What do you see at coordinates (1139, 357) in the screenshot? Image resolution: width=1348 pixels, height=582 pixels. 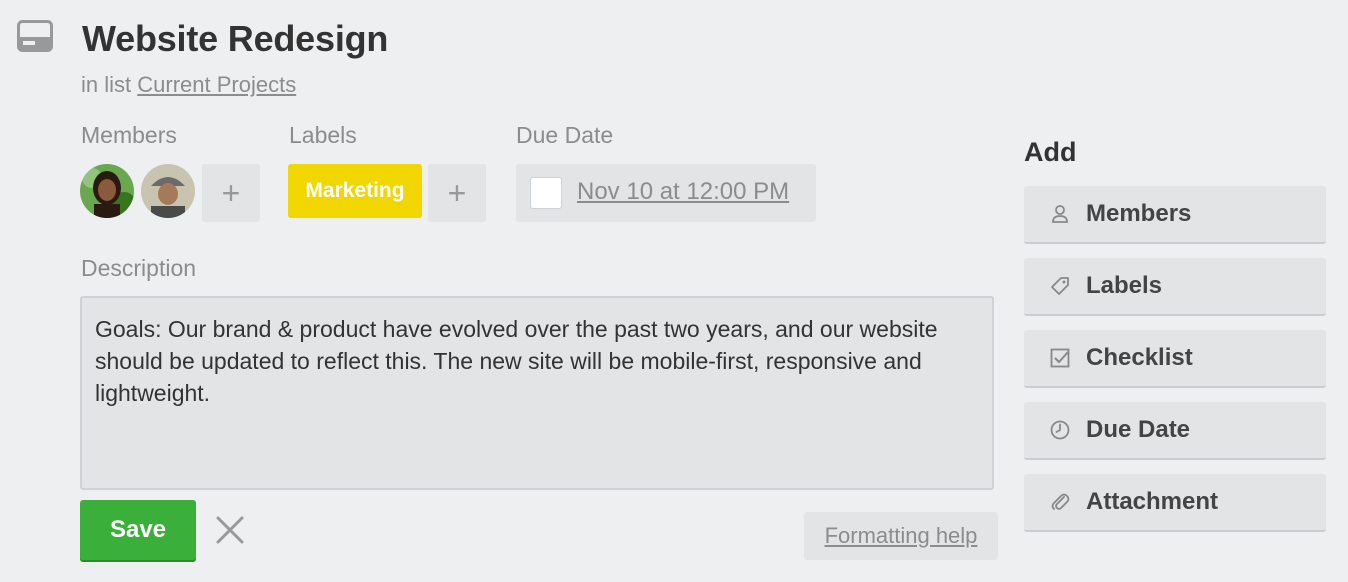 I see `sidebar-button-label: Checklist` at bounding box center [1139, 357].